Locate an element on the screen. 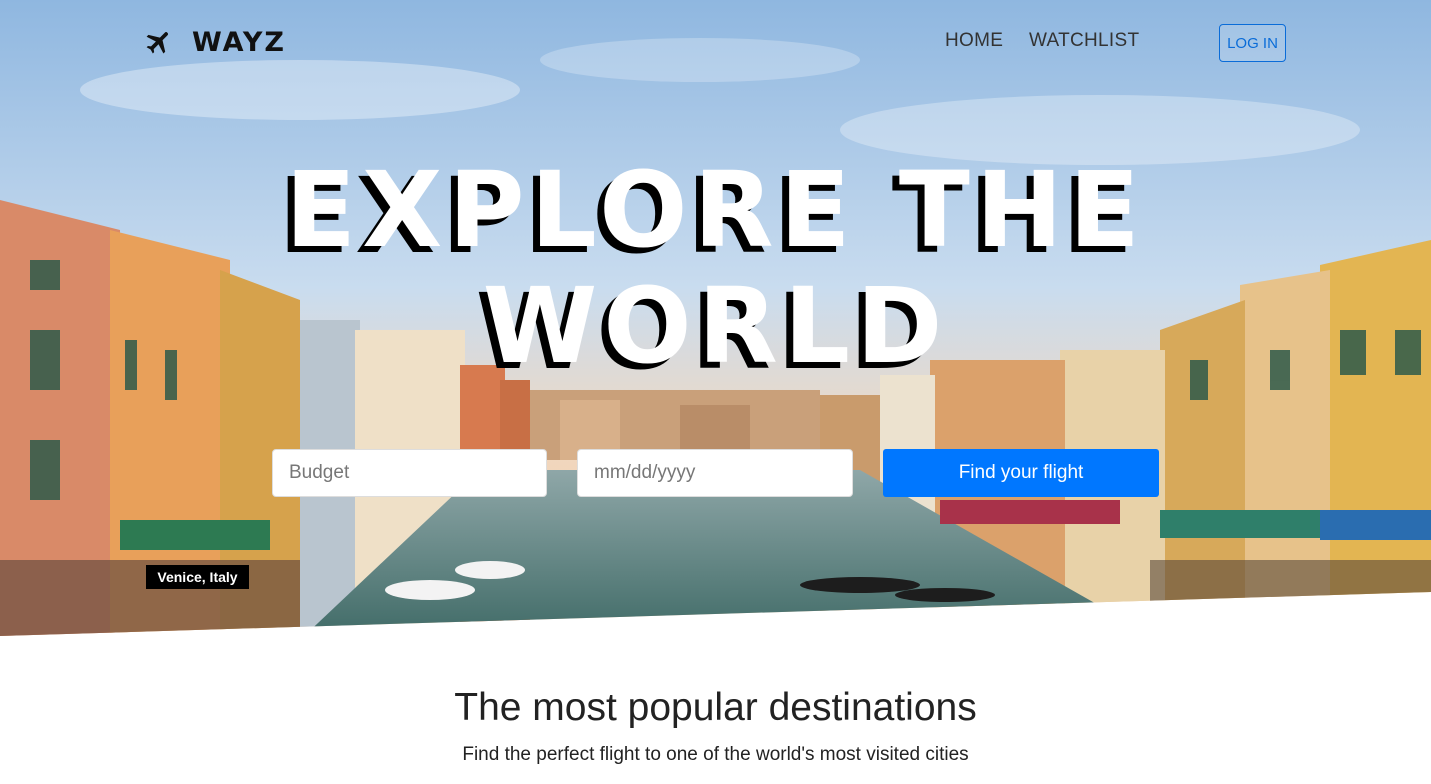  budget-input is located at coordinates (409, 473).